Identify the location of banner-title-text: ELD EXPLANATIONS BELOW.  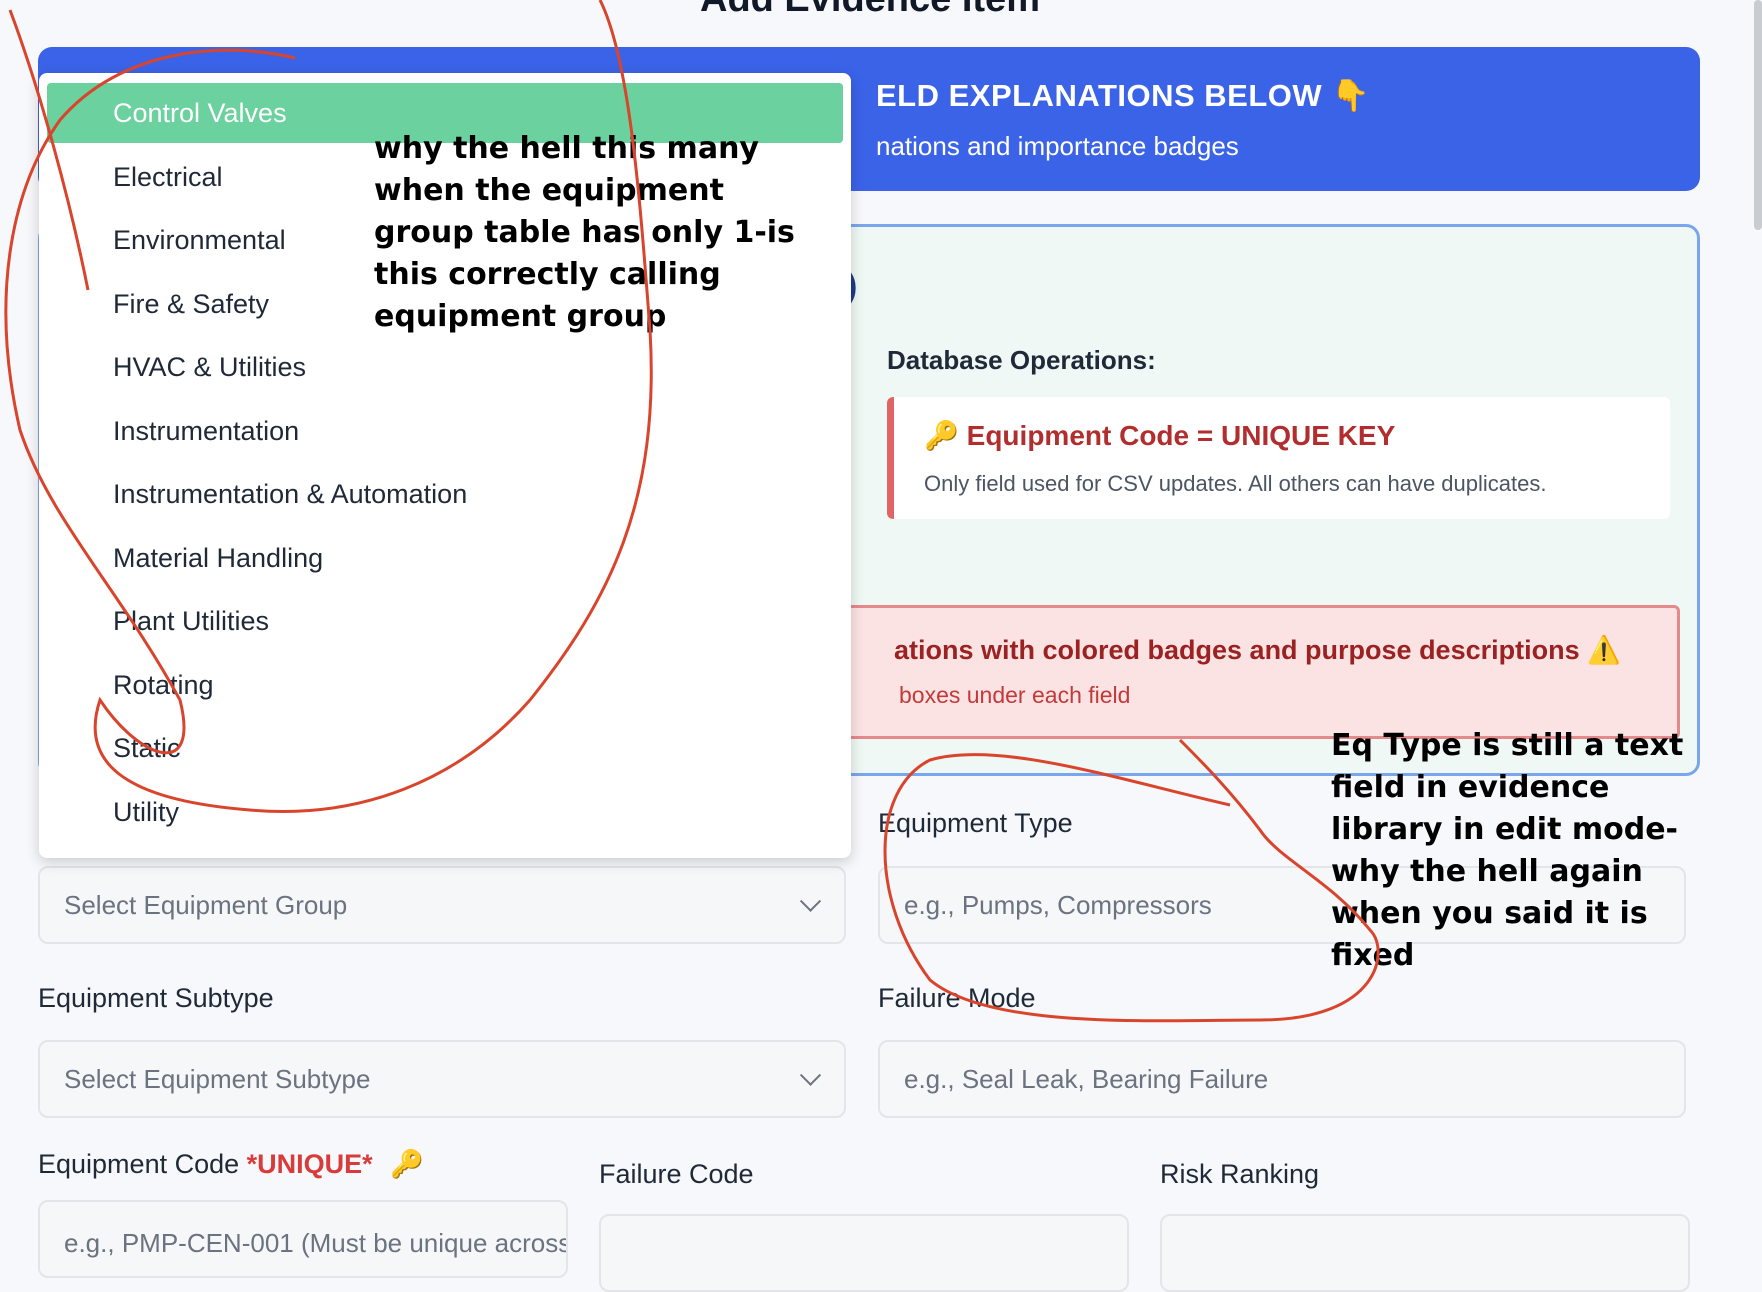
(1099, 95).